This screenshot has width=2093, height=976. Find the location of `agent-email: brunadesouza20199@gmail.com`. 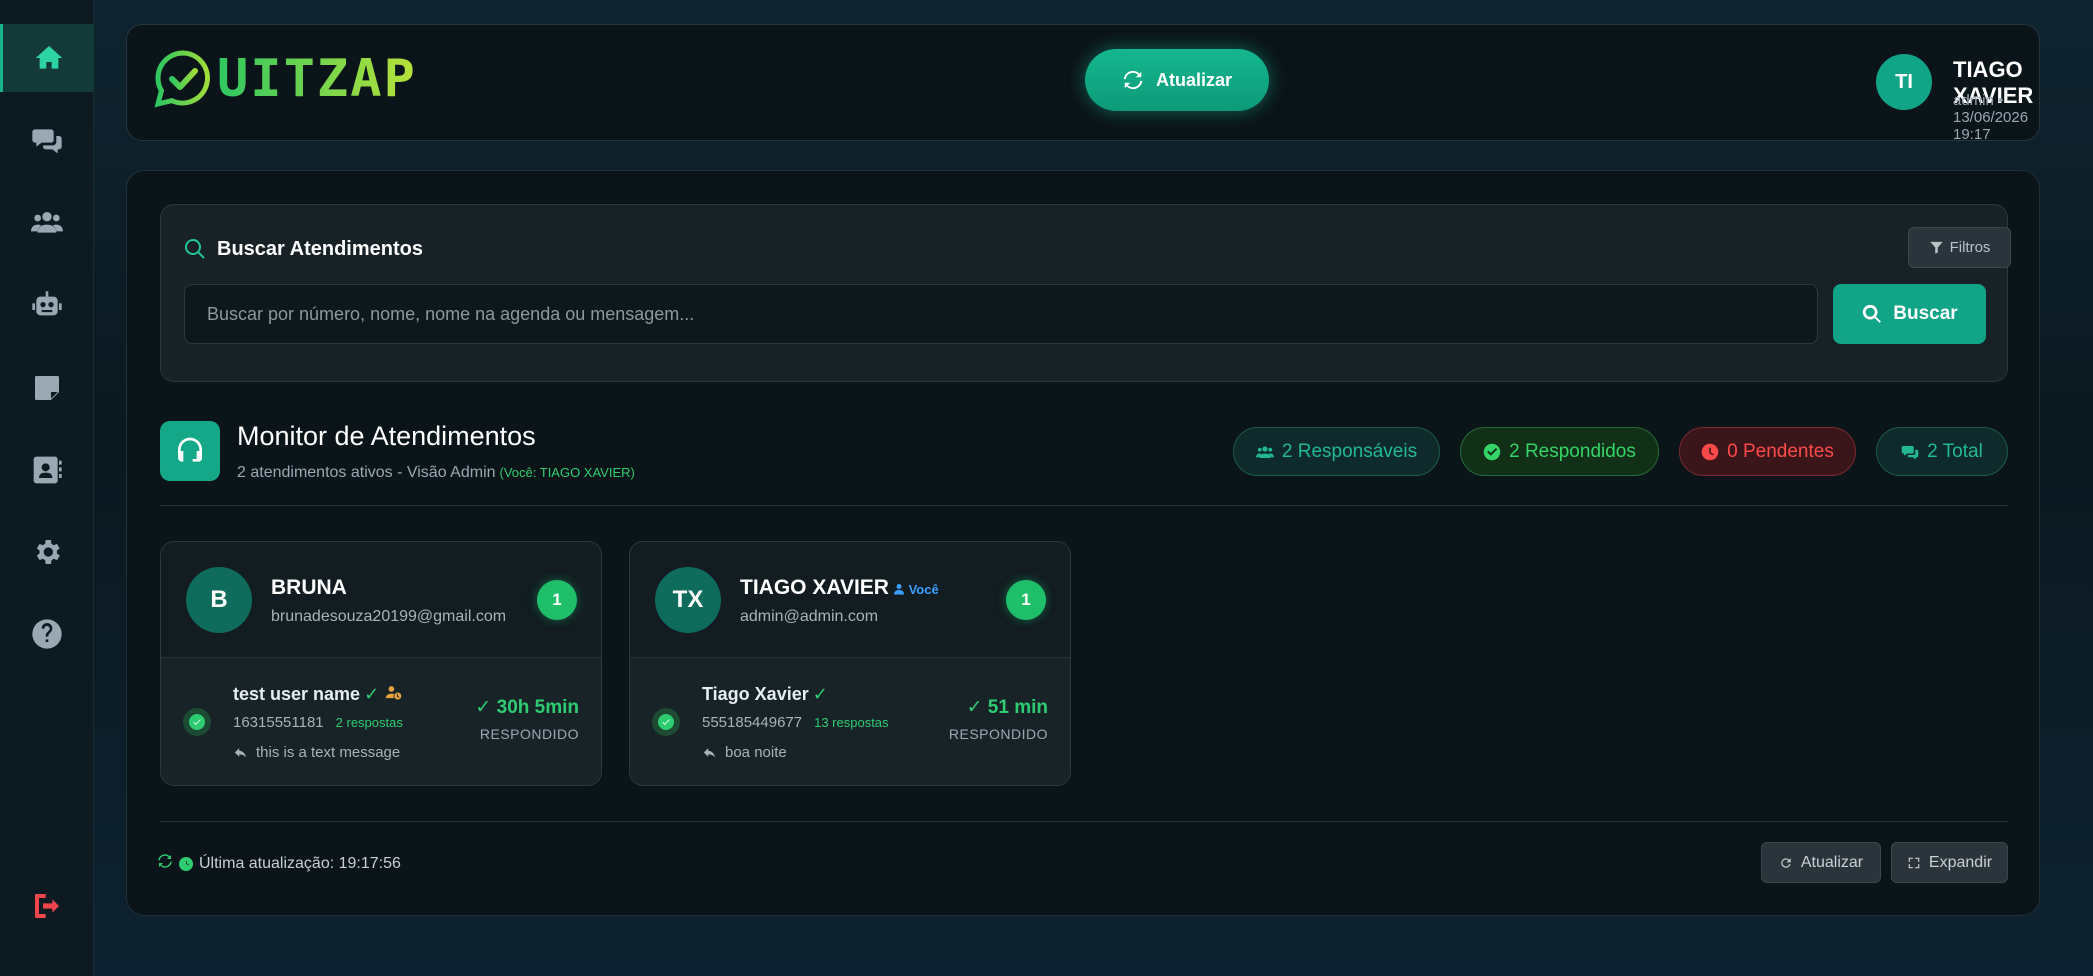

agent-email: brunadesouza20199@gmail.com is located at coordinates (389, 616).